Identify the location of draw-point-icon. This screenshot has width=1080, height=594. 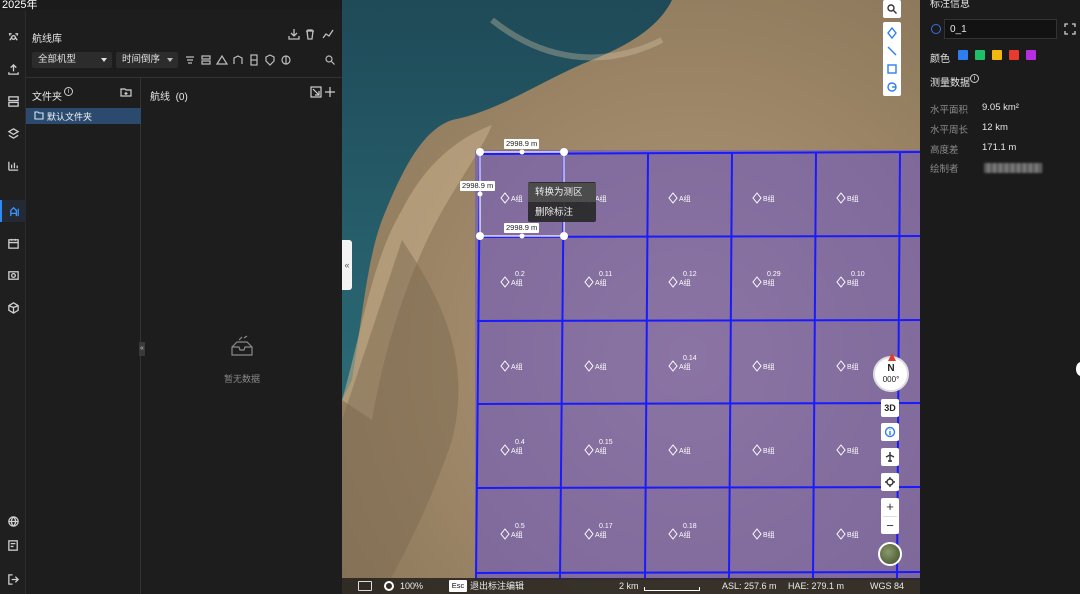
(892, 33).